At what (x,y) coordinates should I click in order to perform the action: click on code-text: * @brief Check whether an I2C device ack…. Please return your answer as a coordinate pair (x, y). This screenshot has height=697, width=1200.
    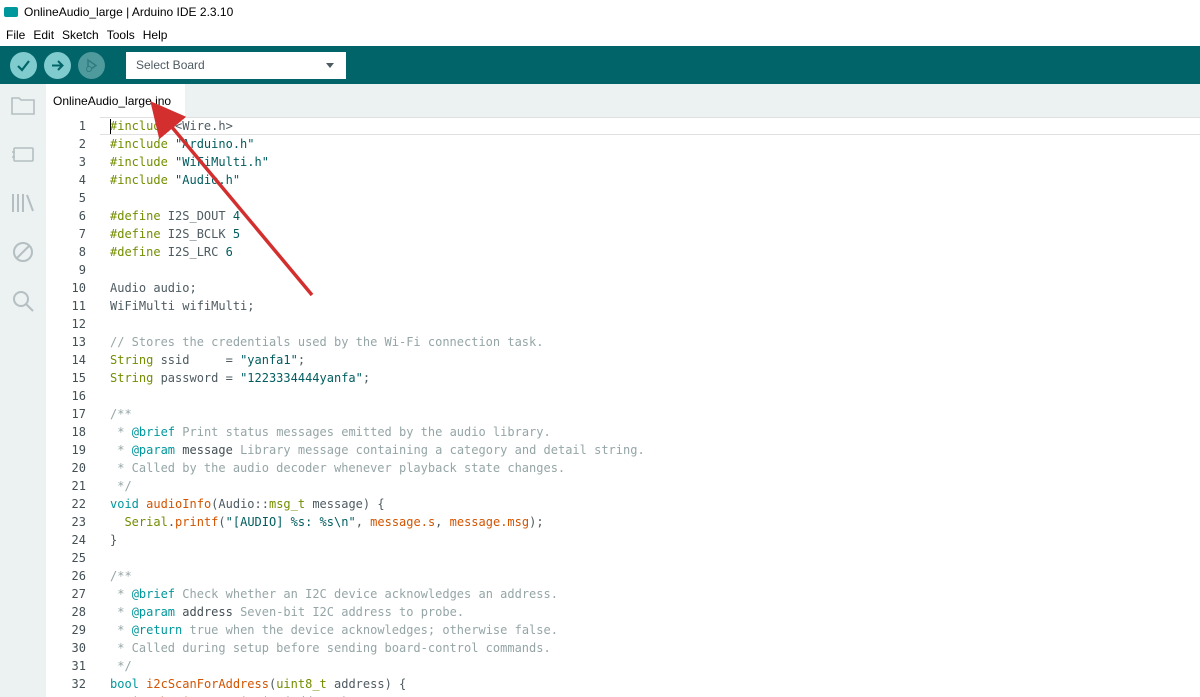
    Looking at the image, I should click on (334, 594).